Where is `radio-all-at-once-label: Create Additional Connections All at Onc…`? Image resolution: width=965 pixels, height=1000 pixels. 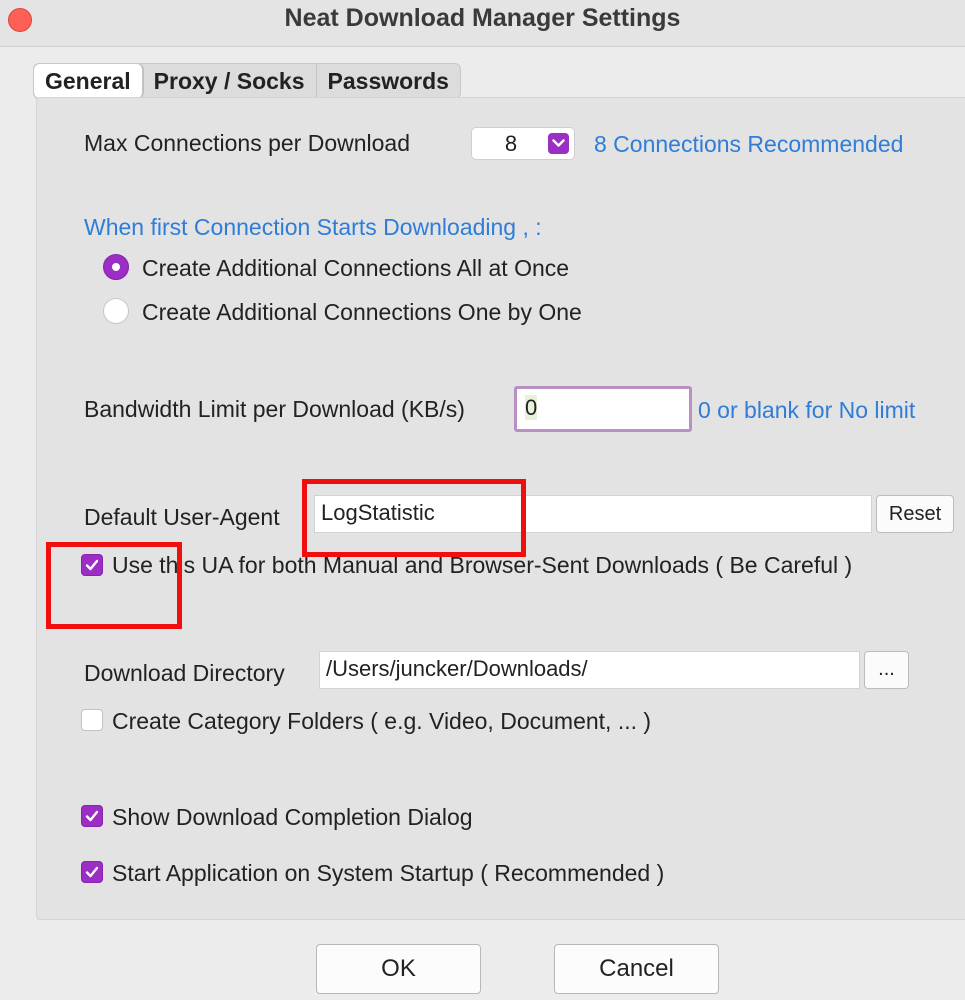
radio-all-at-once-label: Create Additional Connections All at Onc… is located at coordinates (356, 268).